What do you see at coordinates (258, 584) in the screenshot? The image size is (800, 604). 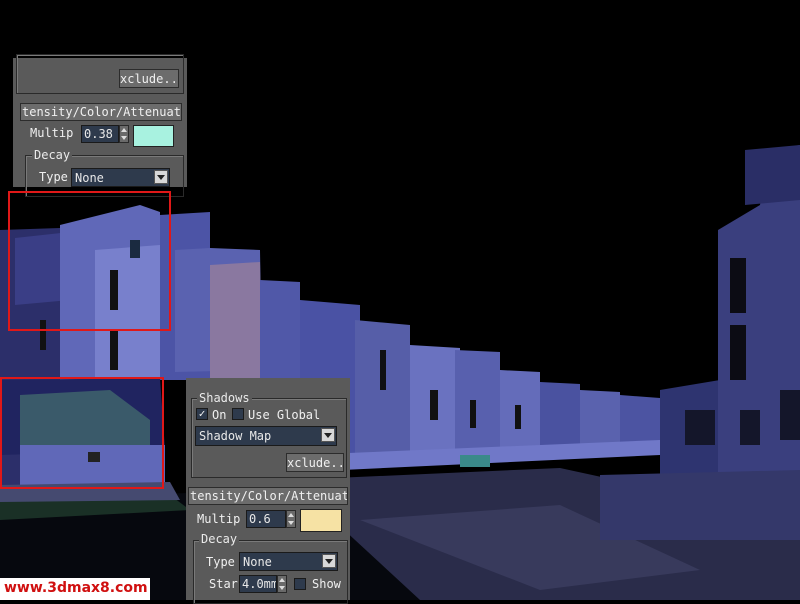 I see `decay-start-field: 4.0mm` at bounding box center [258, 584].